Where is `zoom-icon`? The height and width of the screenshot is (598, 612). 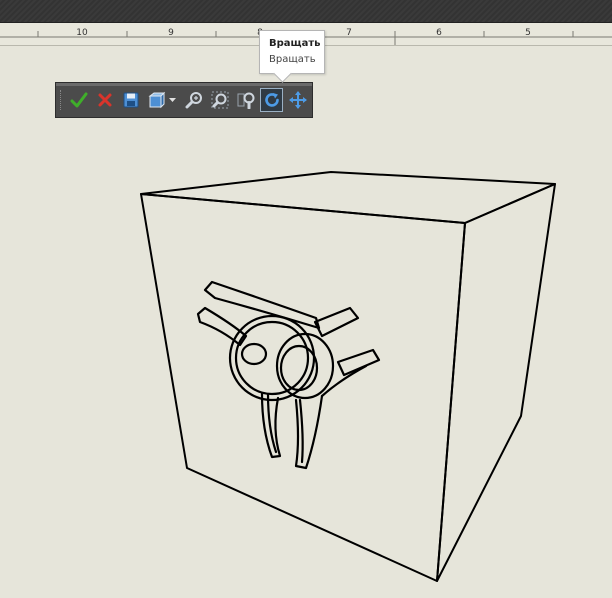 zoom-icon is located at coordinates (193, 100).